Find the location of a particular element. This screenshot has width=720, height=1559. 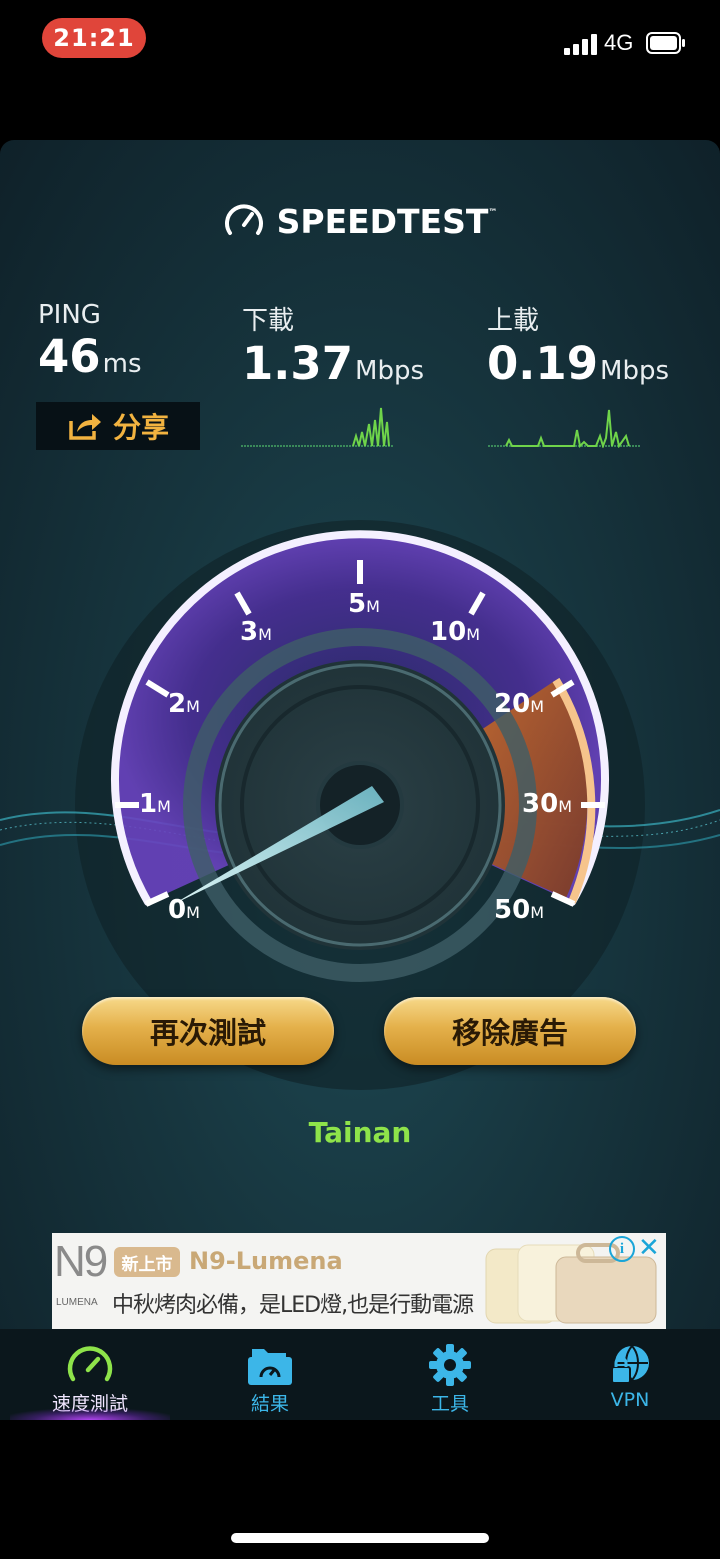

tab-tools-label: 工具 is located at coordinates (449, 1404).